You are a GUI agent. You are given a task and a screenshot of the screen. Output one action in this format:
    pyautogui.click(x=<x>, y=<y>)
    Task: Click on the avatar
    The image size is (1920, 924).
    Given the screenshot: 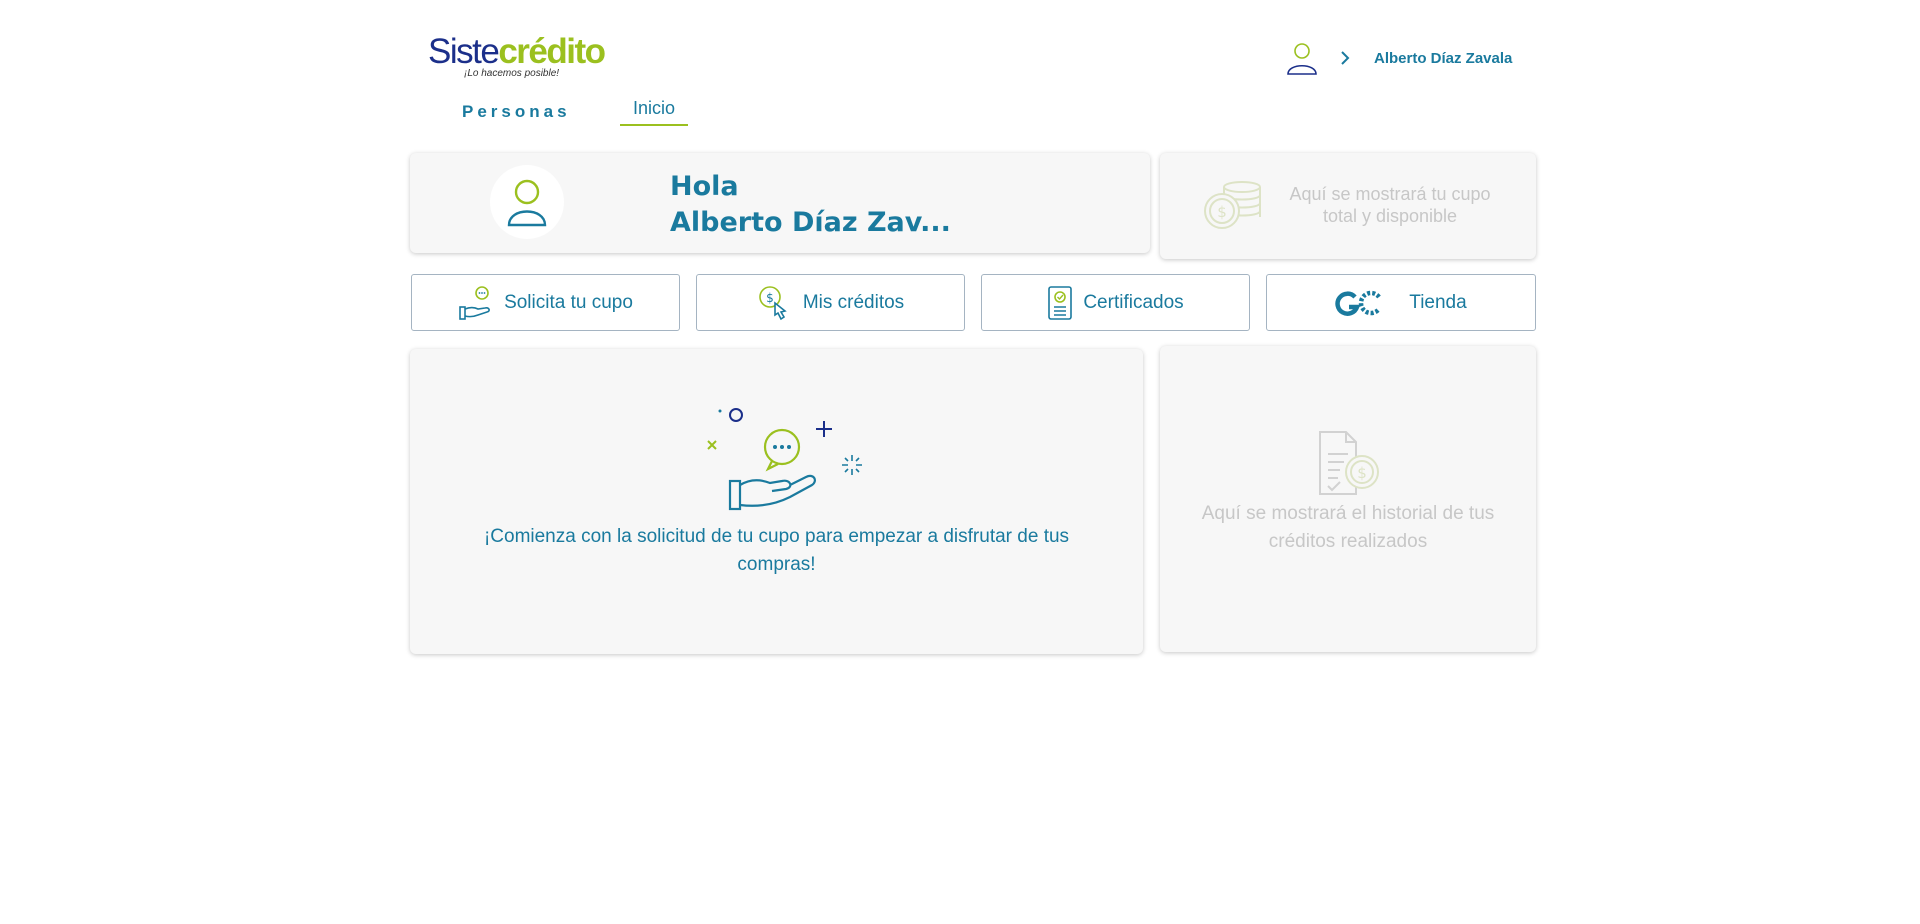 What is the action you would take?
    pyautogui.click(x=527, y=202)
    